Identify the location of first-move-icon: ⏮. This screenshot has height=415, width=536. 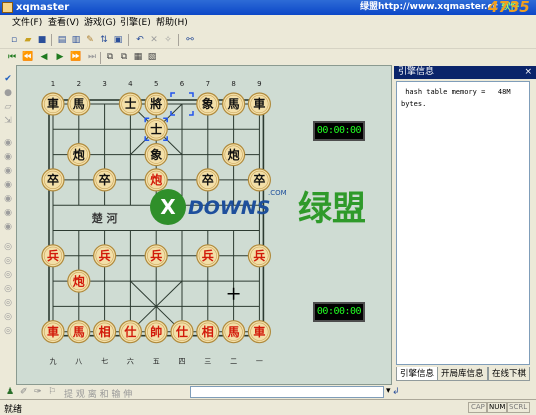
(12, 57).